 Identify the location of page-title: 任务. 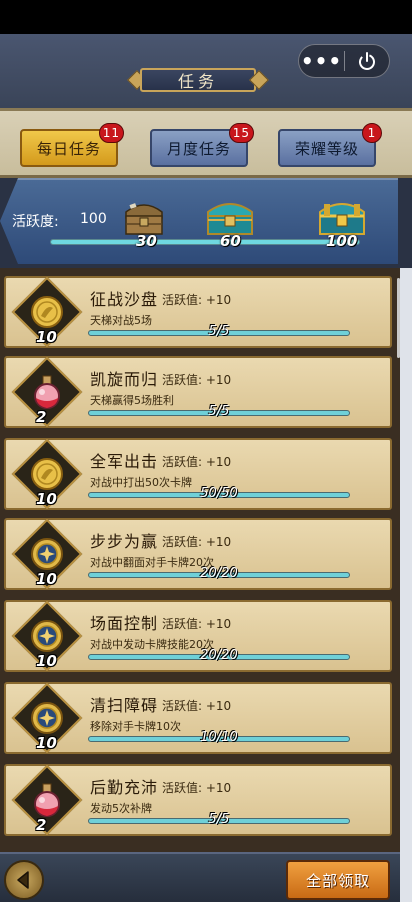
(197, 81).